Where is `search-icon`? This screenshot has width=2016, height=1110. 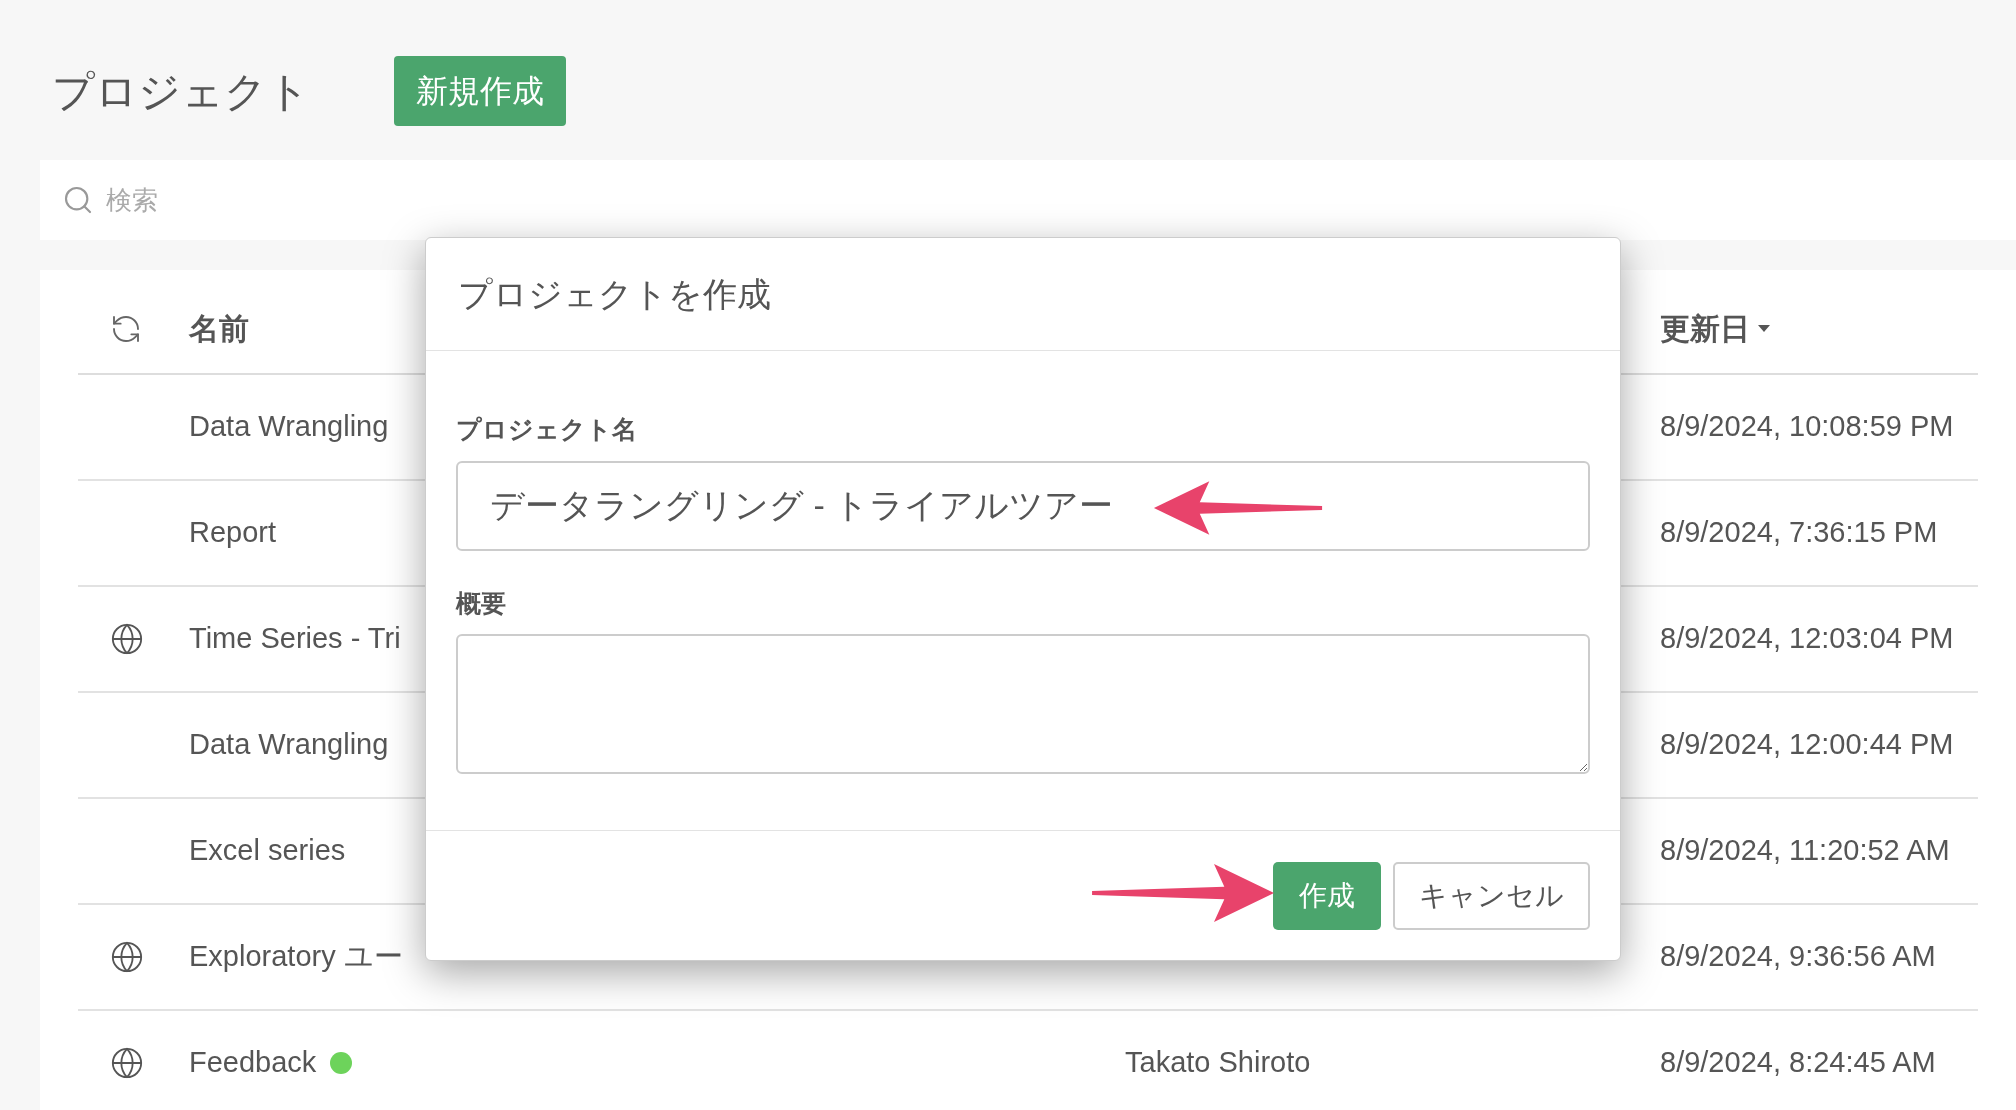 search-icon is located at coordinates (78, 200).